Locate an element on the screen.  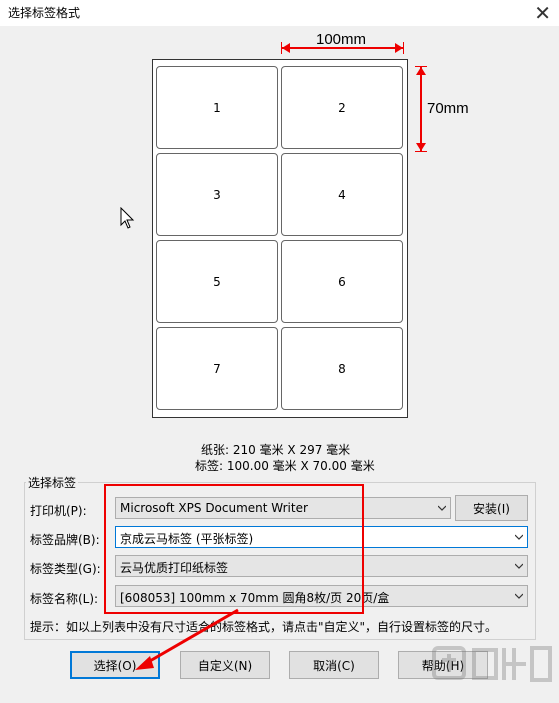
watermark-logo-icon is located at coordinates (492, 664).